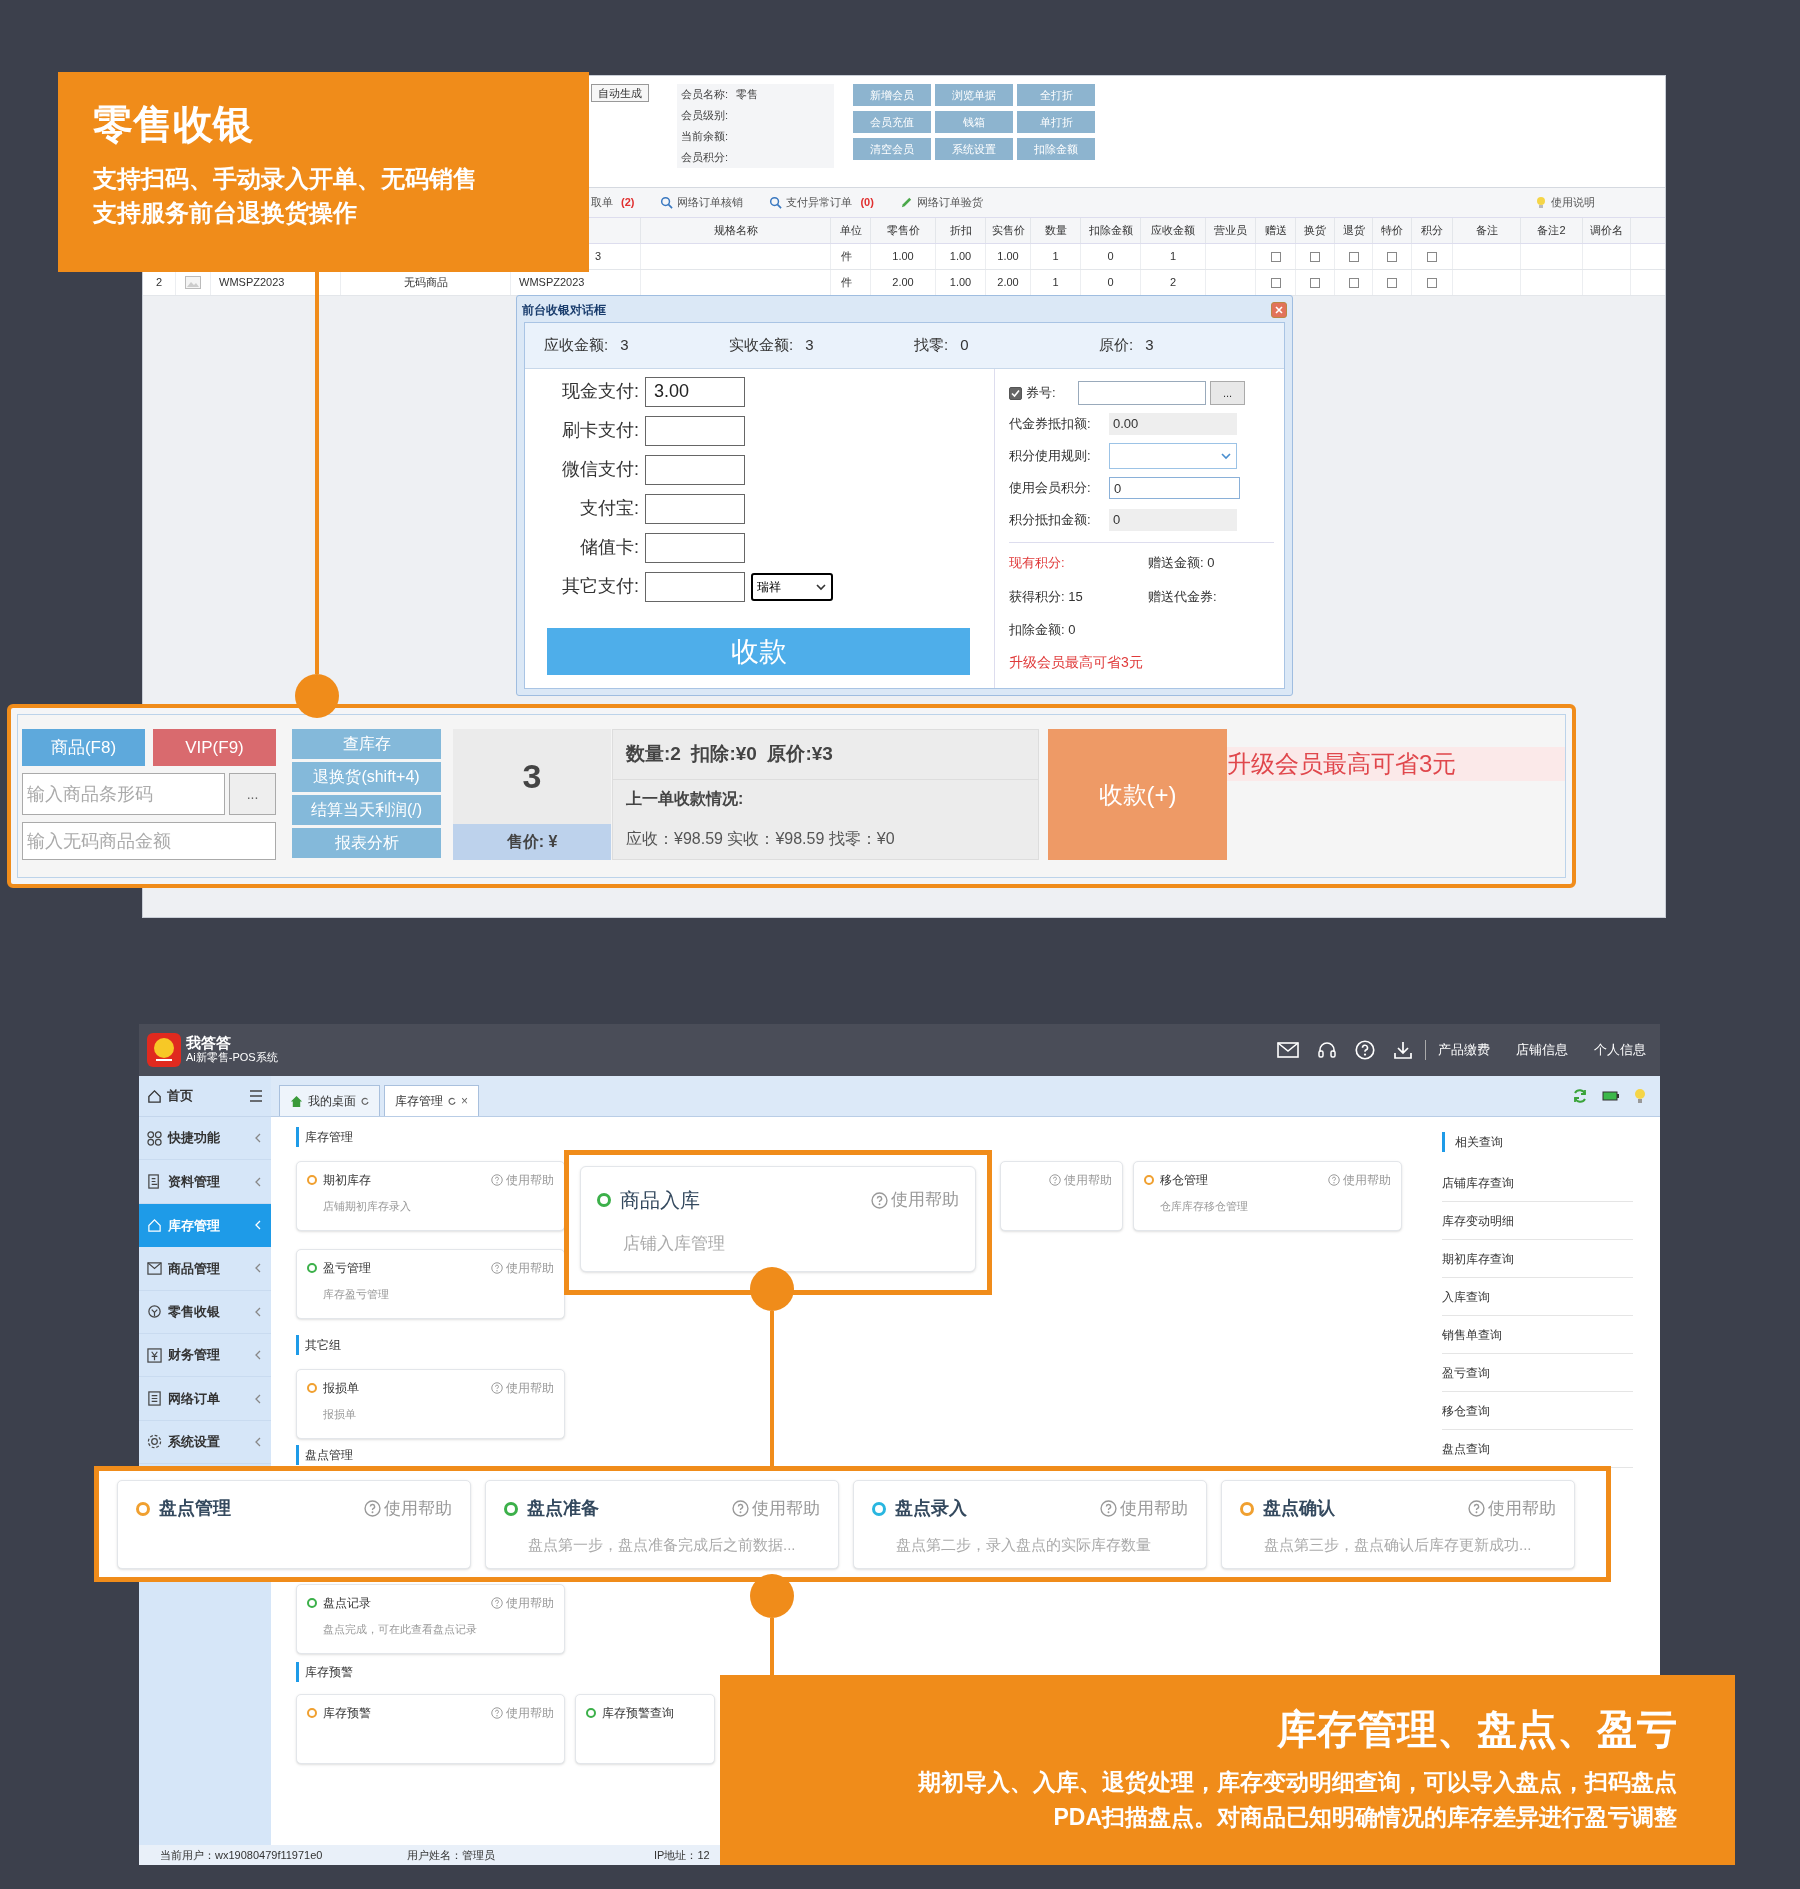 Image resolution: width=1800 pixels, height=1889 pixels. I want to click on toolbar-link: 网络订单核销, so click(702, 202).